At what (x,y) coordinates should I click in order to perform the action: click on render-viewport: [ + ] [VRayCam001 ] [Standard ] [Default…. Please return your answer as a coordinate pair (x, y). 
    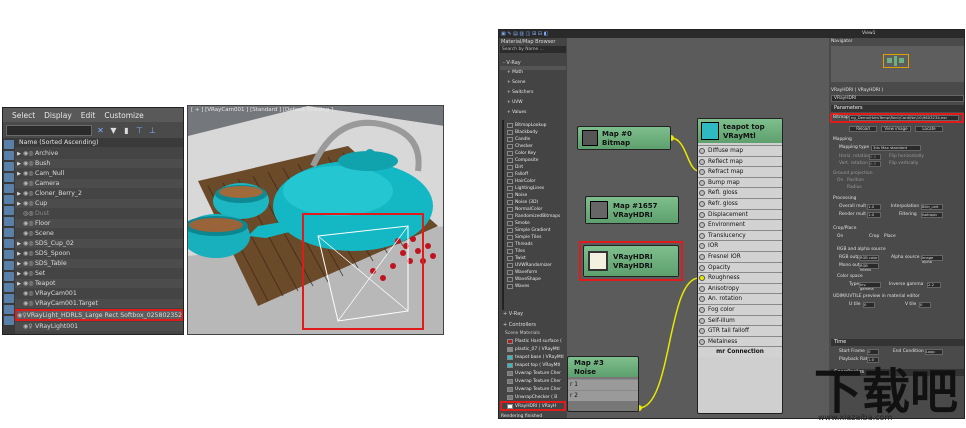
    Looking at the image, I should click on (315, 220).